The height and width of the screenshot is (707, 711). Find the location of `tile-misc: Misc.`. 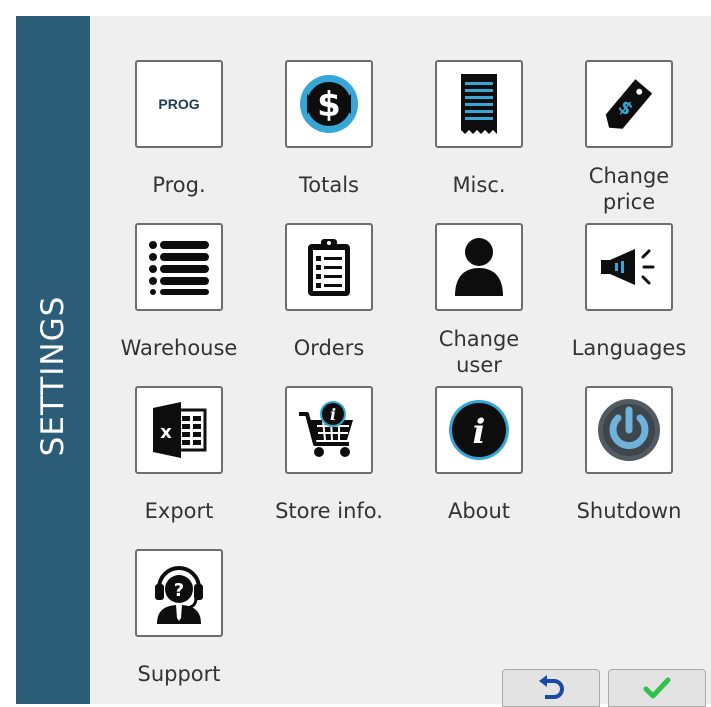

tile-misc: Misc. is located at coordinates (475, 135).